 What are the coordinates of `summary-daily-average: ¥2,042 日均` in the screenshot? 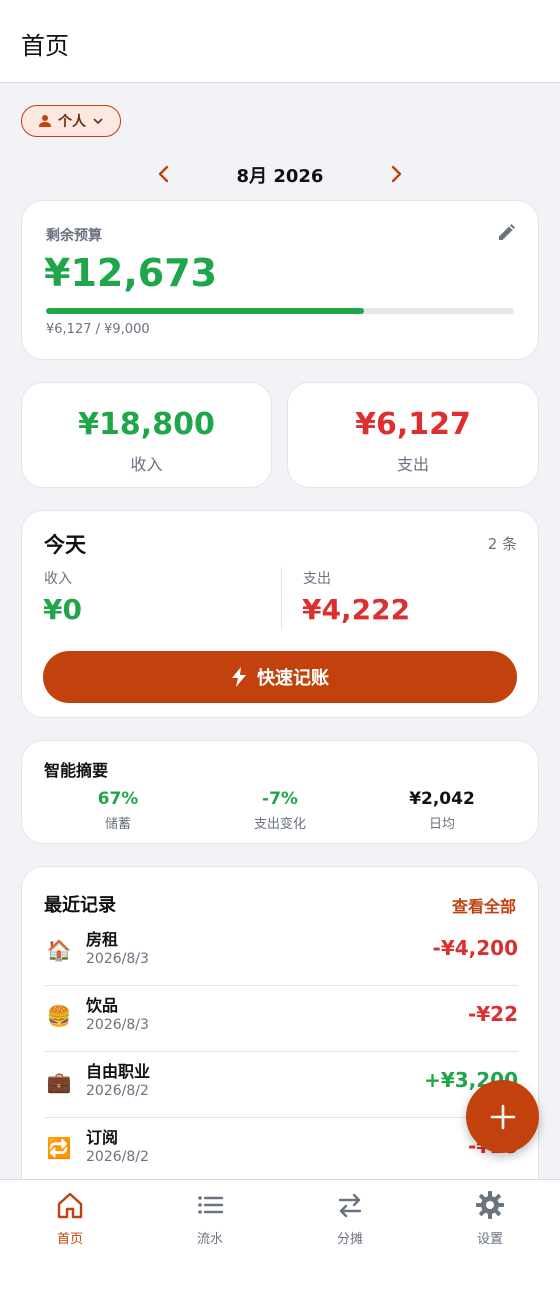 It's located at (442, 810).